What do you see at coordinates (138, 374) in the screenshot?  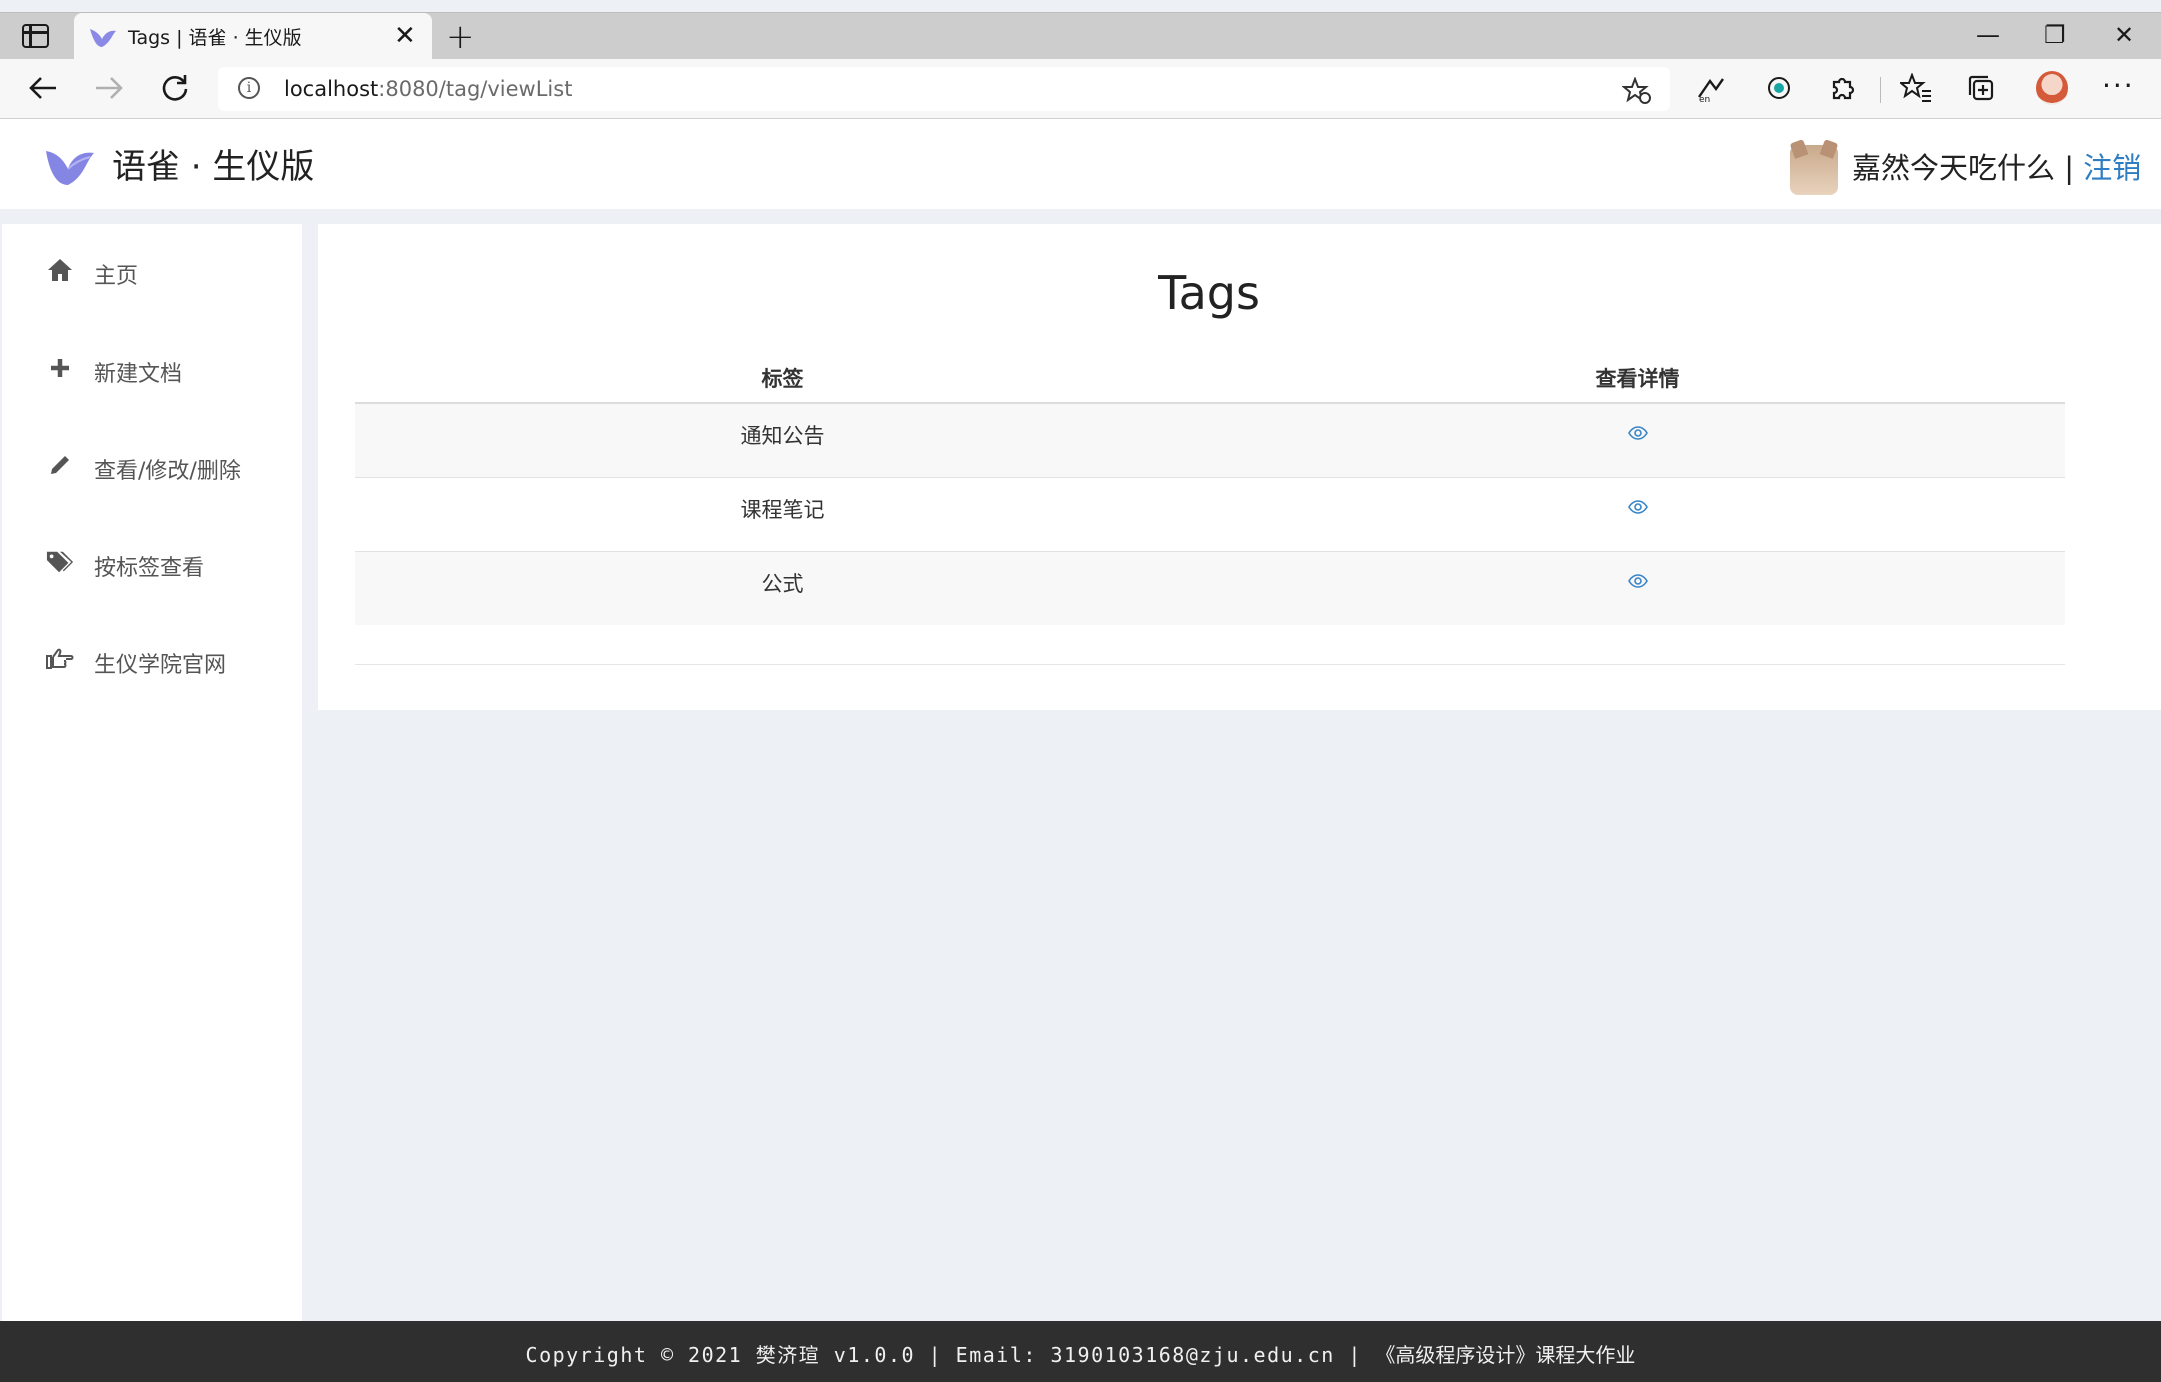 I see `sidebar-item-label: 新建文档` at bounding box center [138, 374].